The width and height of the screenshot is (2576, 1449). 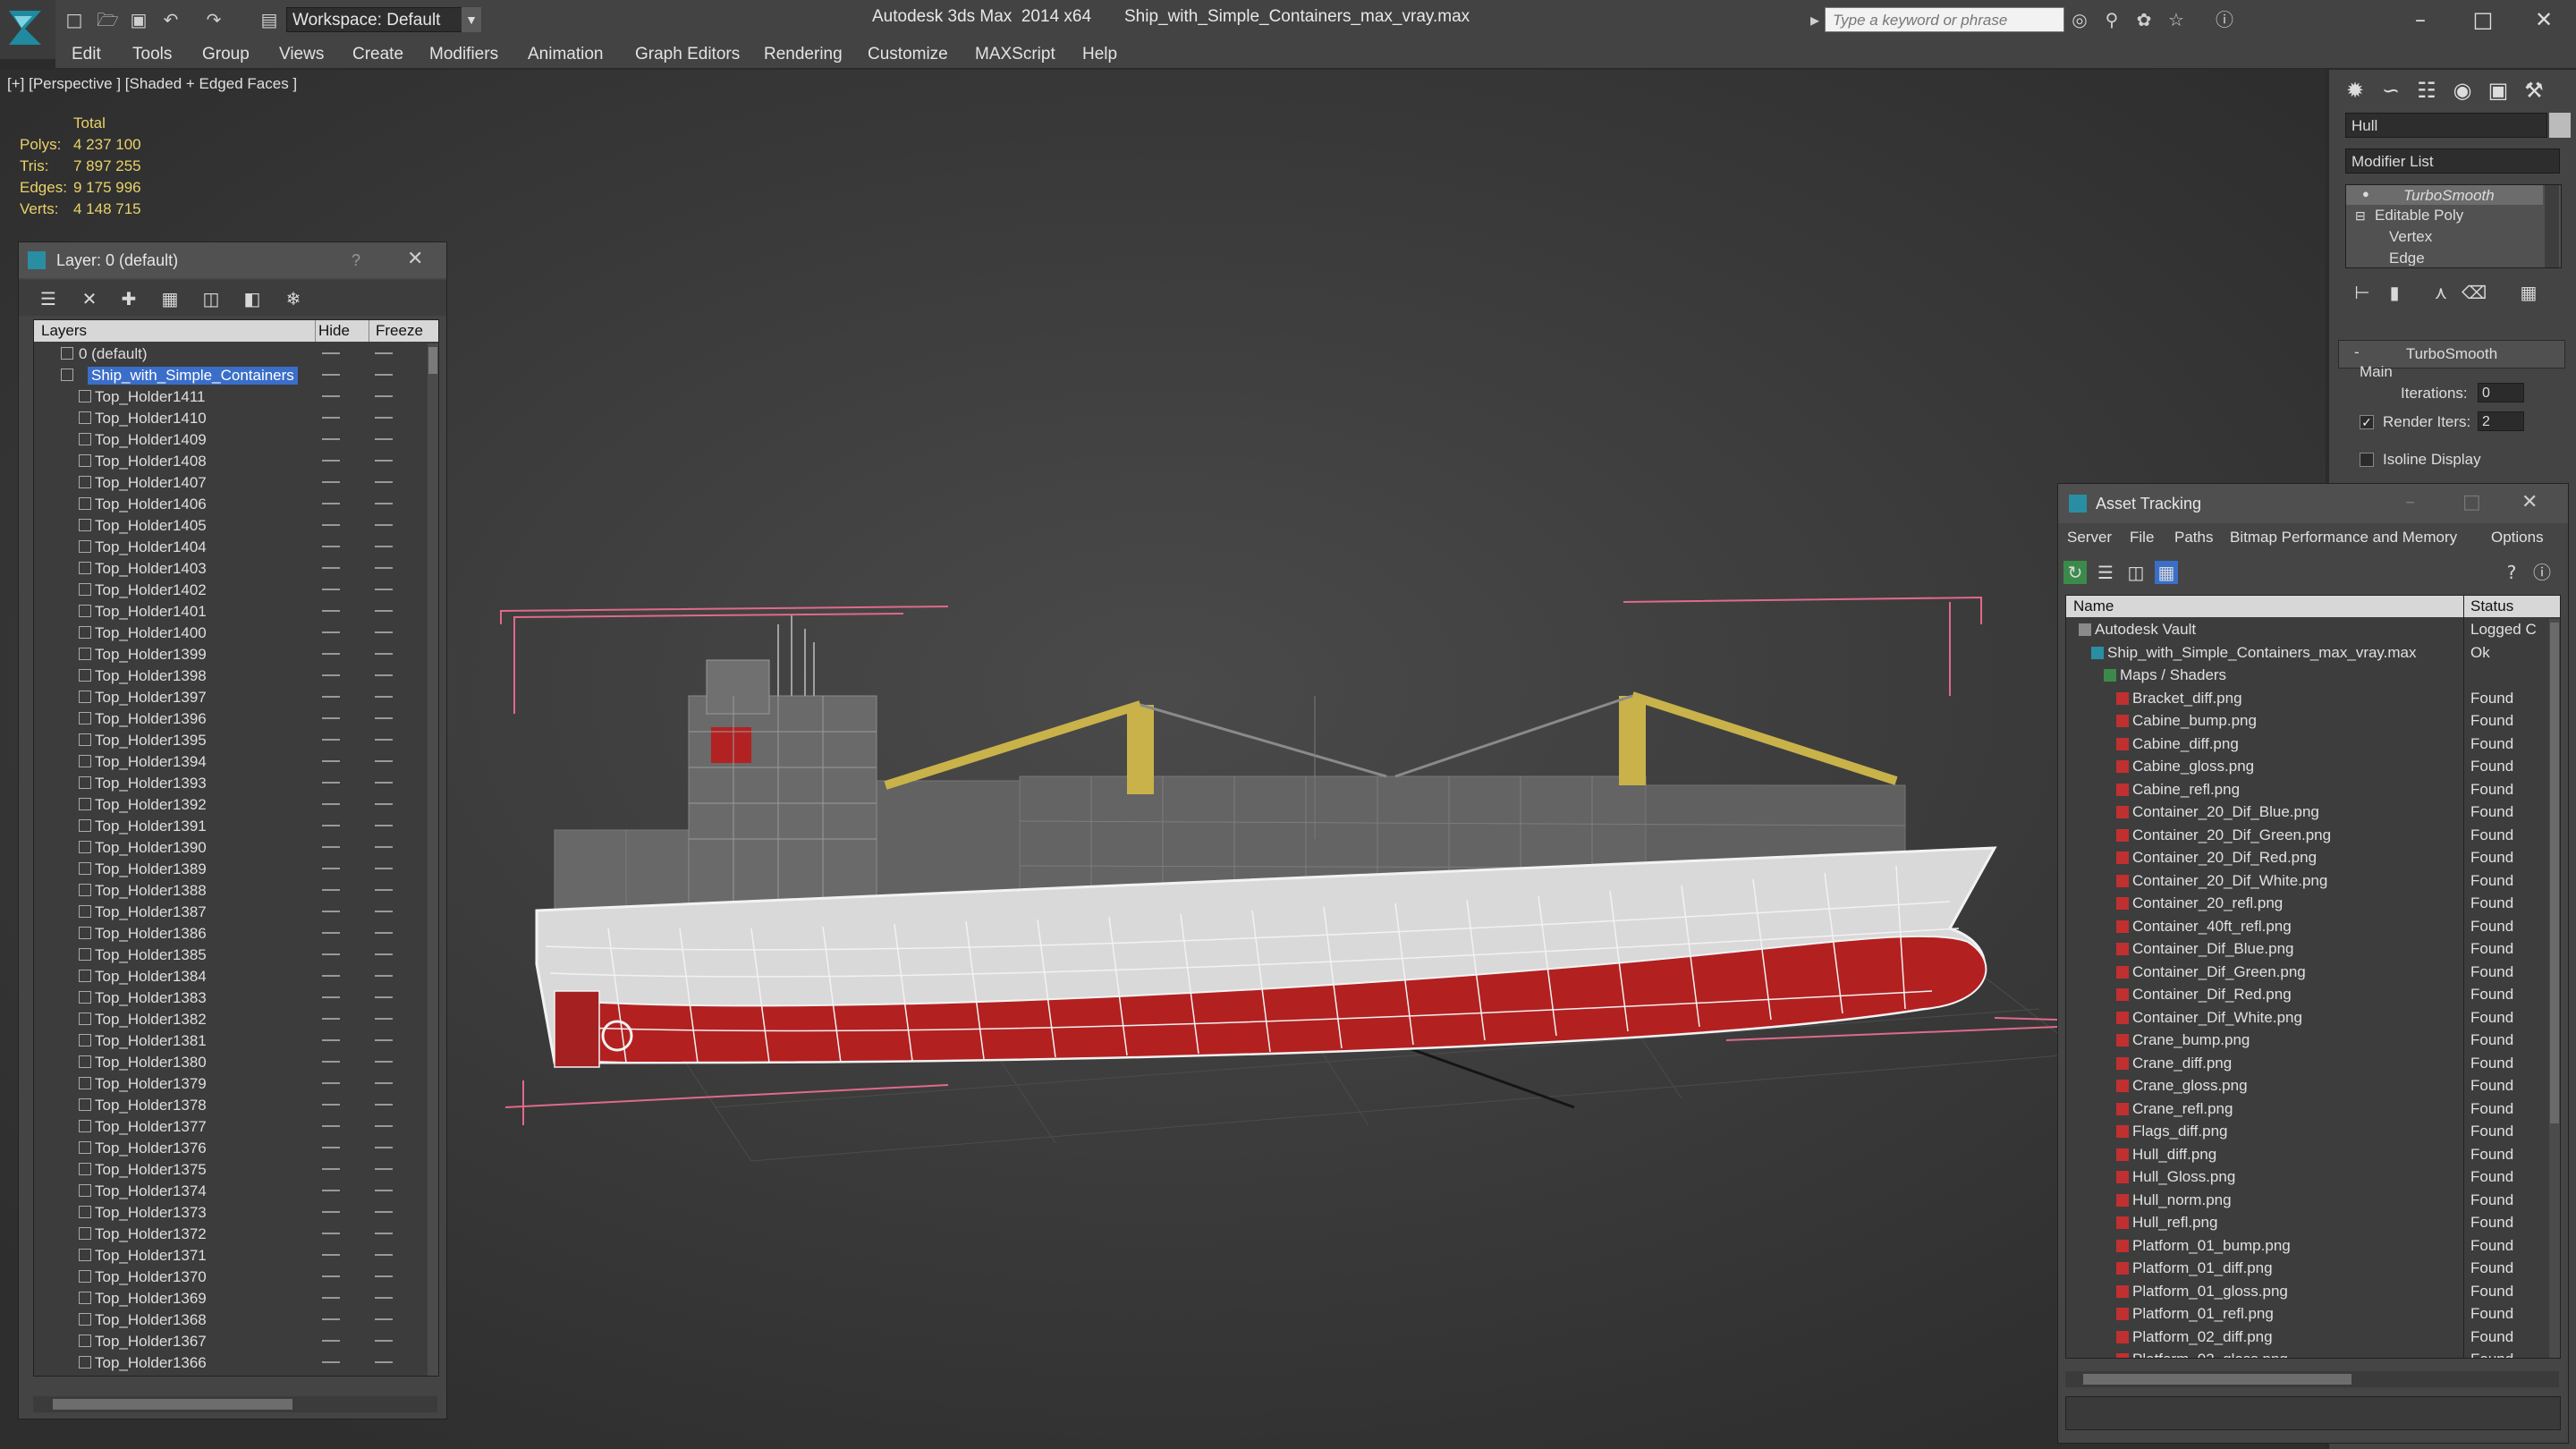 I want to click on remove-modifier-icon: ⌫, so click(x=2474, y=292).